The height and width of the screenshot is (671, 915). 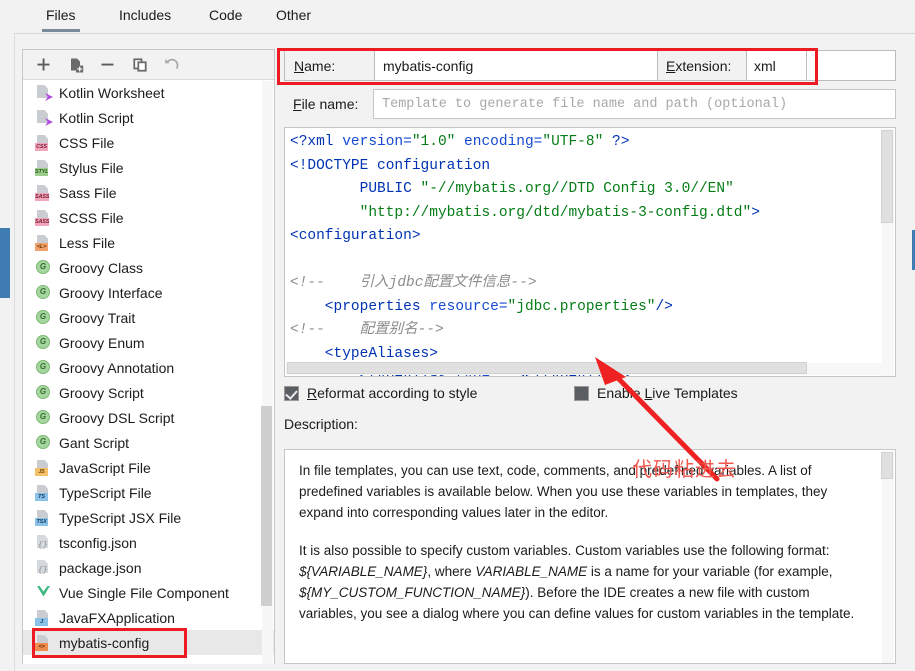 I want to click on create-child-template-icon, so click(x=75, y=64).